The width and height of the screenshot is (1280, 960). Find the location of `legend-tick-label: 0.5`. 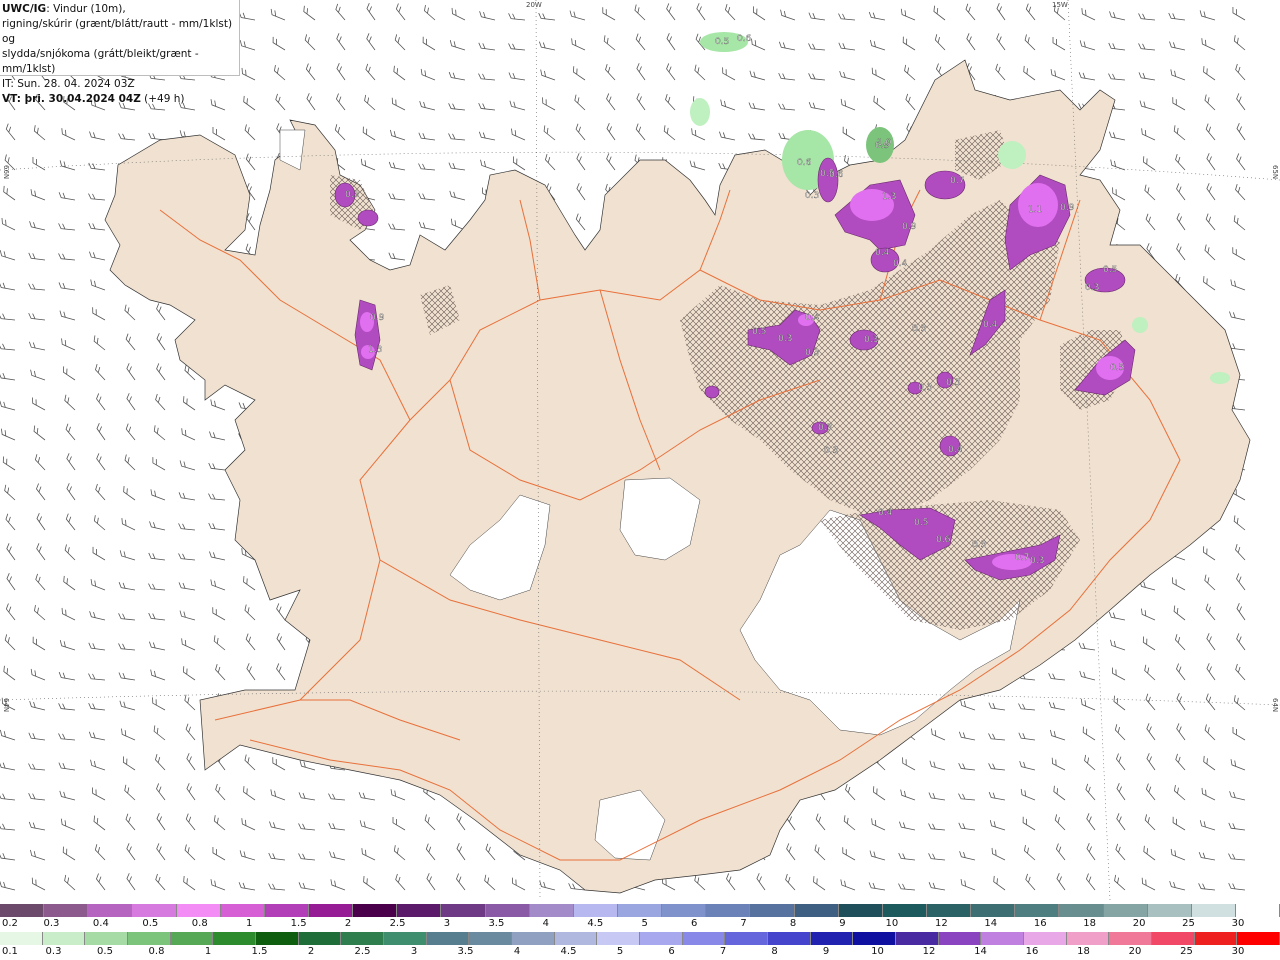

legend-tick-label: 0.5 is located at coordinates (105, 951).